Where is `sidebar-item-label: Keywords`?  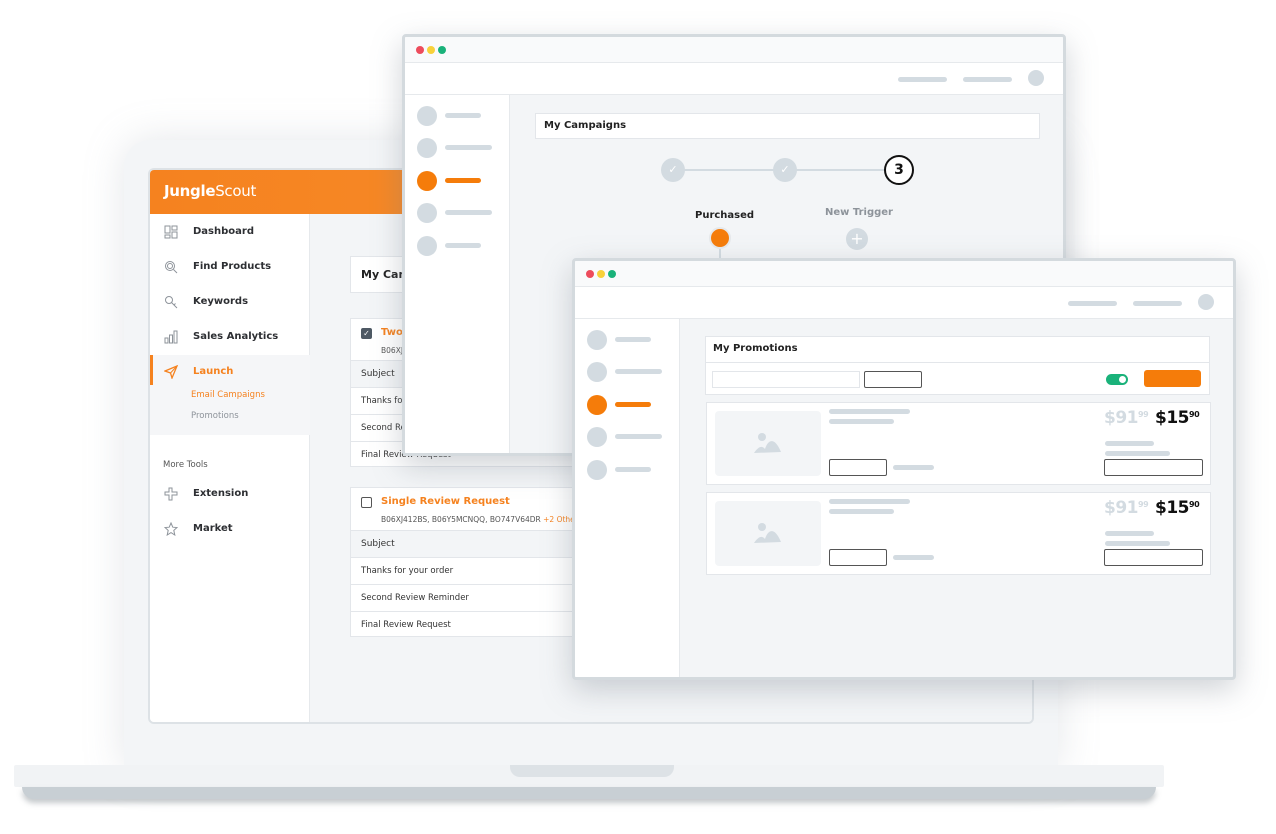 sidebar-item-label: Keywords is located at coordinates (221, 301).